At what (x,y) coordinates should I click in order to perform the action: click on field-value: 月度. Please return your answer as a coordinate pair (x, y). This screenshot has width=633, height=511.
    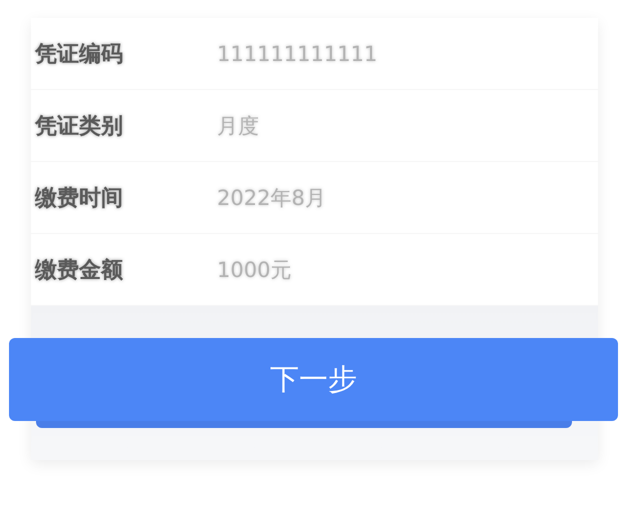
    Looking at the image, I should click on (238, 126).